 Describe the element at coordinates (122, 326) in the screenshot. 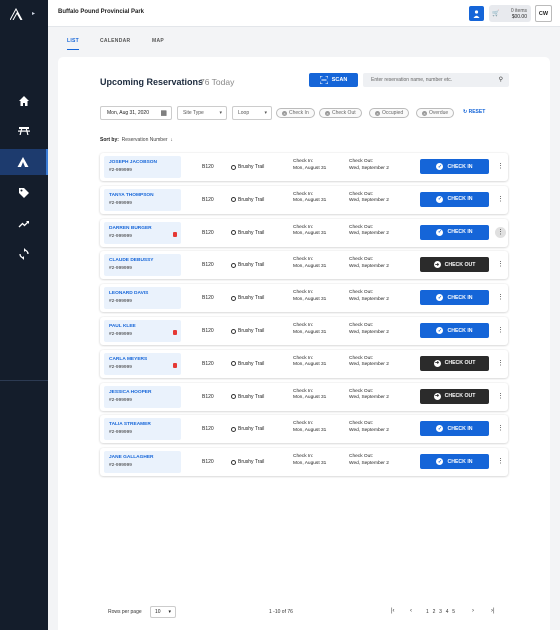

I see `guest-name: PAUL KLEE` at that location.